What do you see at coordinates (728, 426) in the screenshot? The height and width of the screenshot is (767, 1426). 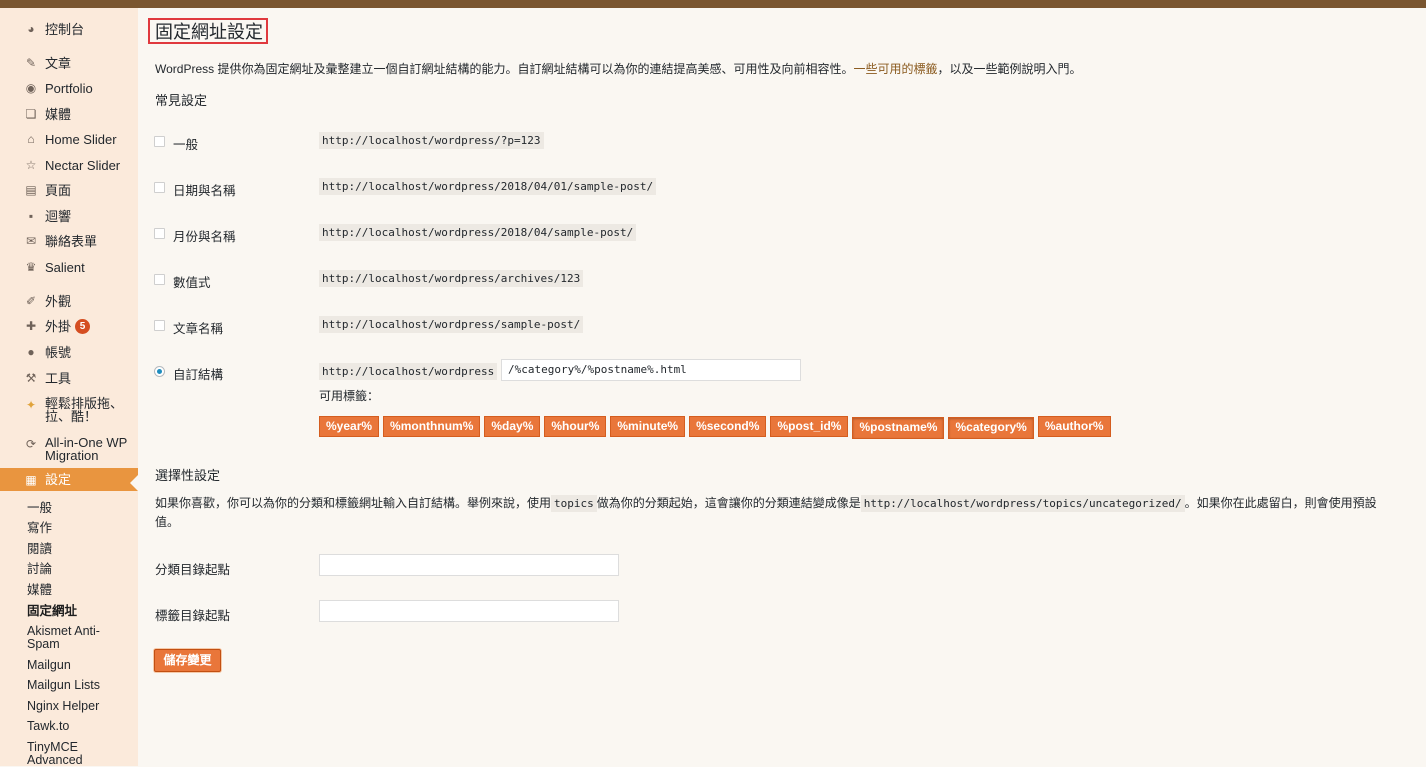 I see `tag-button-second: %second%` at bounding box center [728, 426].